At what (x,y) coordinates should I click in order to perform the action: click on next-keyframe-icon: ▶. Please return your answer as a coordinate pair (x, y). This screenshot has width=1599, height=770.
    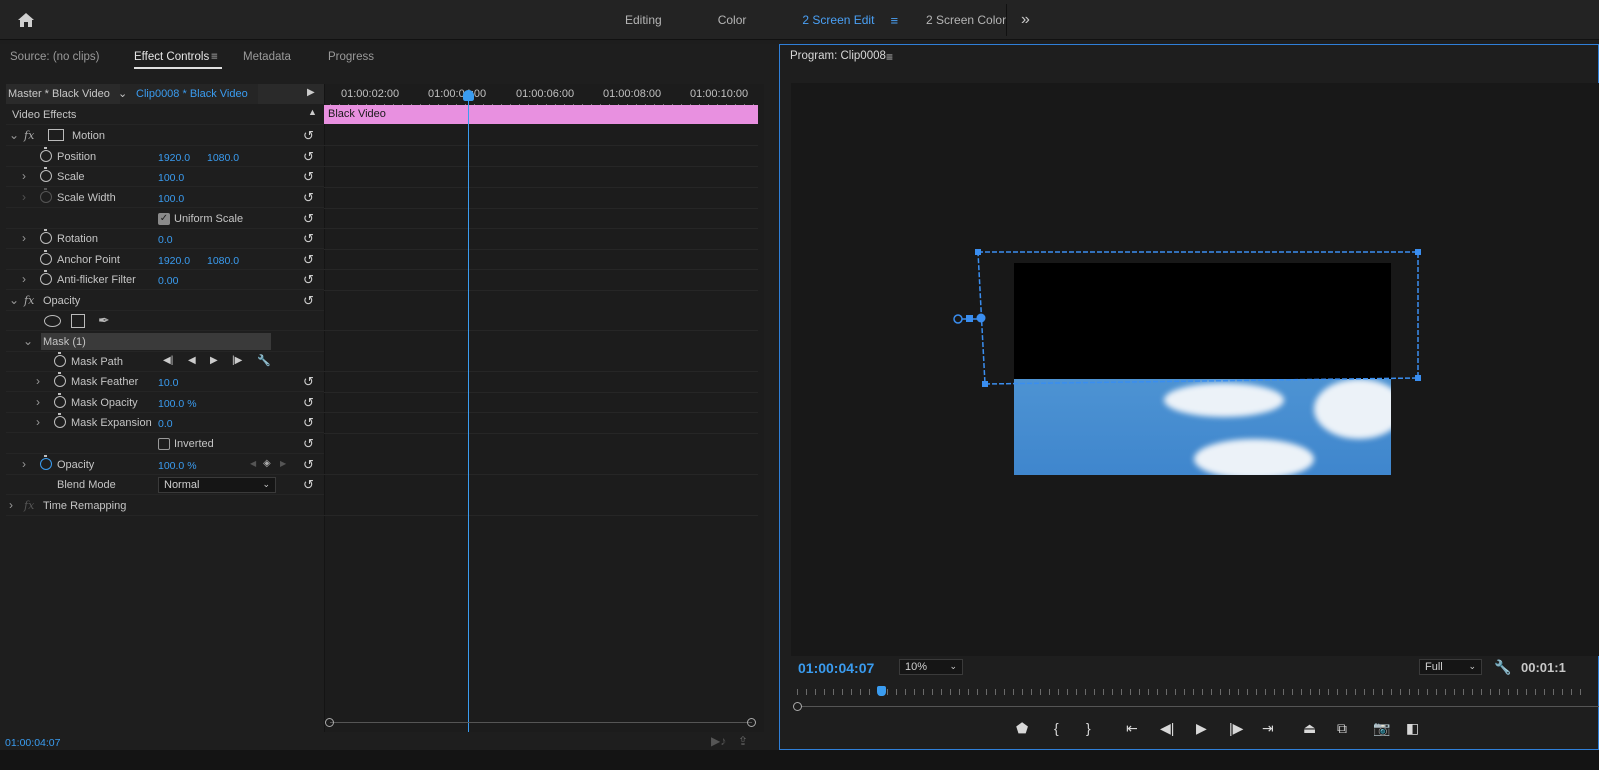
    Looking at the image, I should click on (283, 463).